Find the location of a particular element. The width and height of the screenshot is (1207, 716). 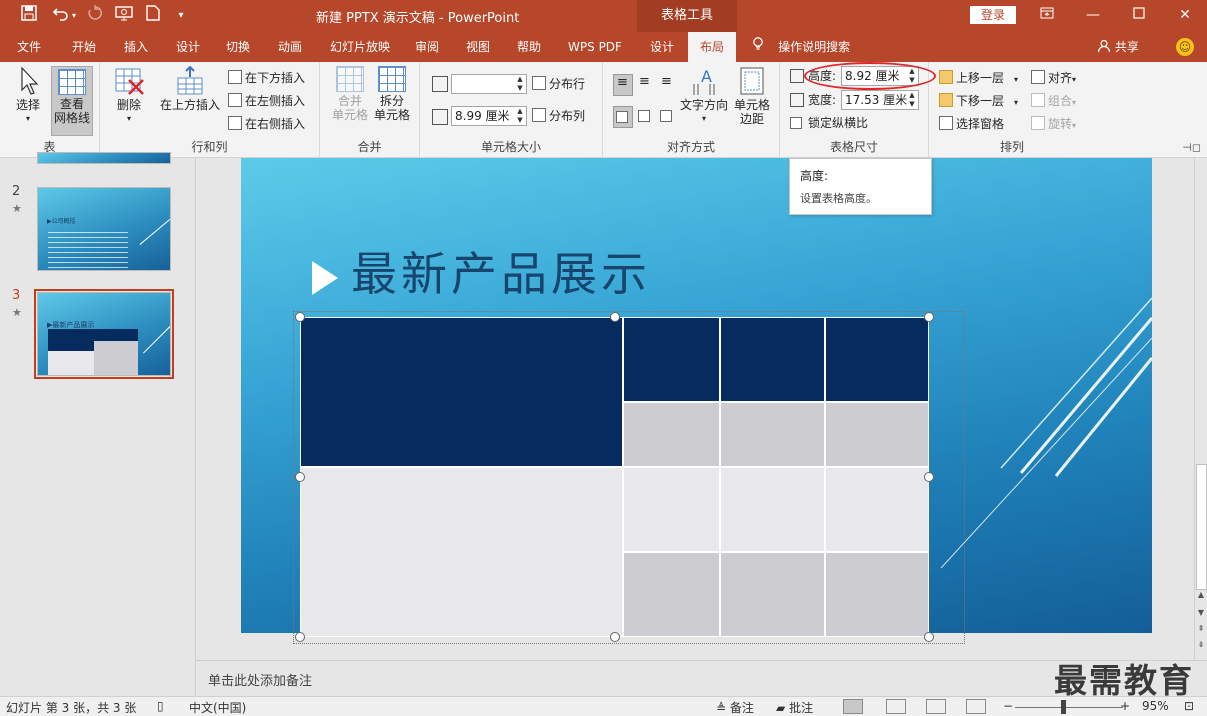

tab-design: 设计 is located at coordinates (188, 47).